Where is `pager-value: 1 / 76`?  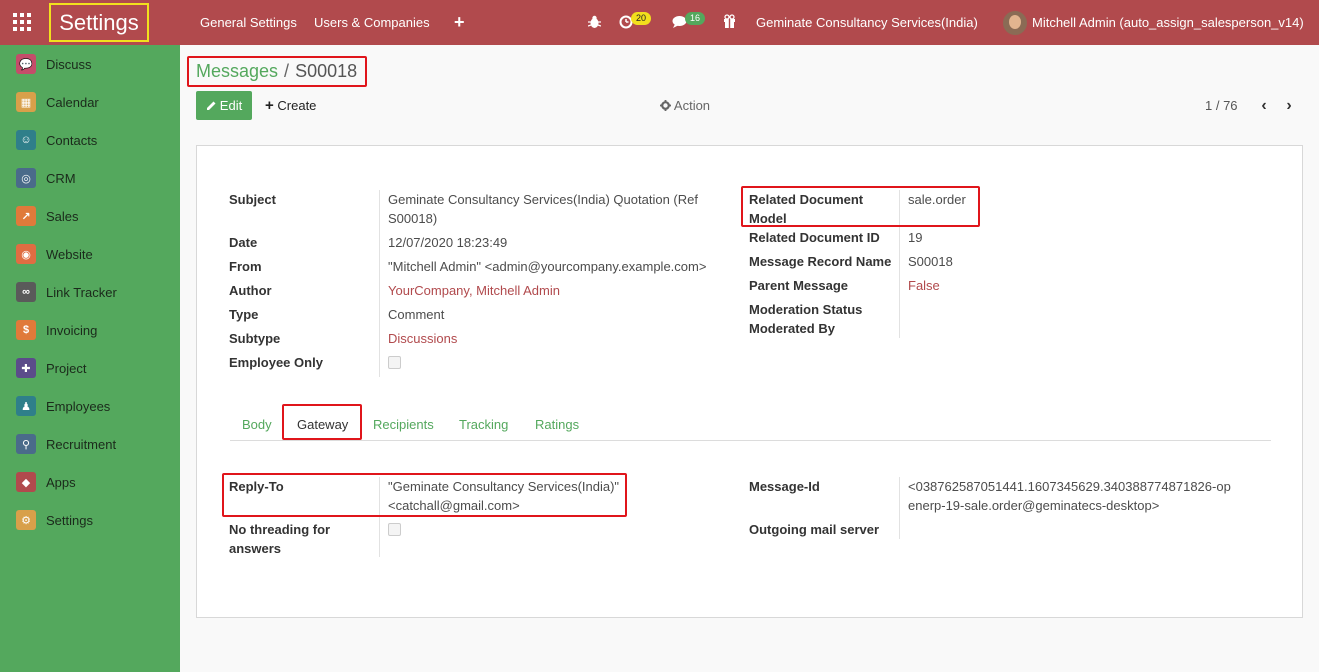
pager-value: 1 / 76 is located at coordinates (1221, 105).